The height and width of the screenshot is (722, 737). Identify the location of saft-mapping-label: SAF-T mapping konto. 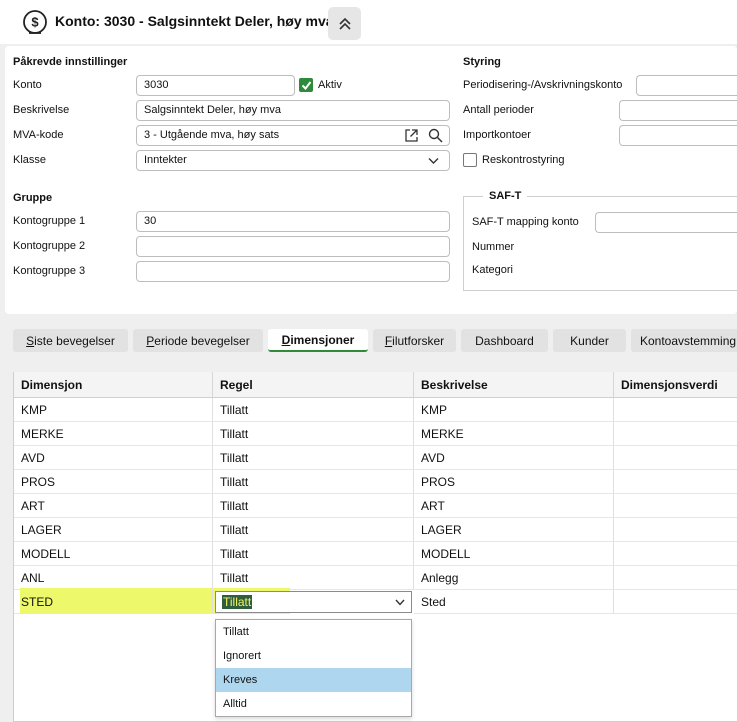
(525, 222).